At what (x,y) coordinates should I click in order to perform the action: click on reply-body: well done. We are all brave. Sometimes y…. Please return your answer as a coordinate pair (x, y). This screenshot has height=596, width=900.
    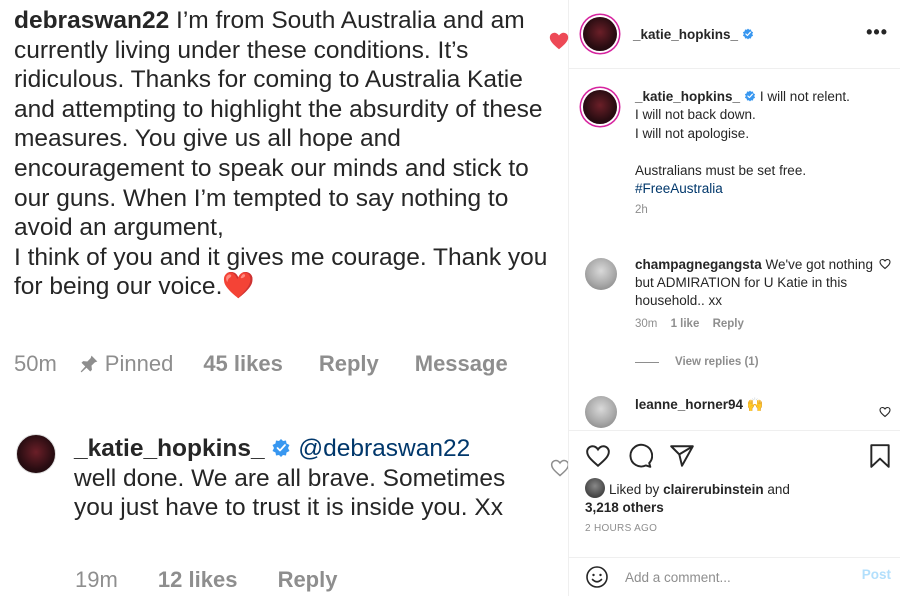
    Looking at the image, I should click on (290, 493).